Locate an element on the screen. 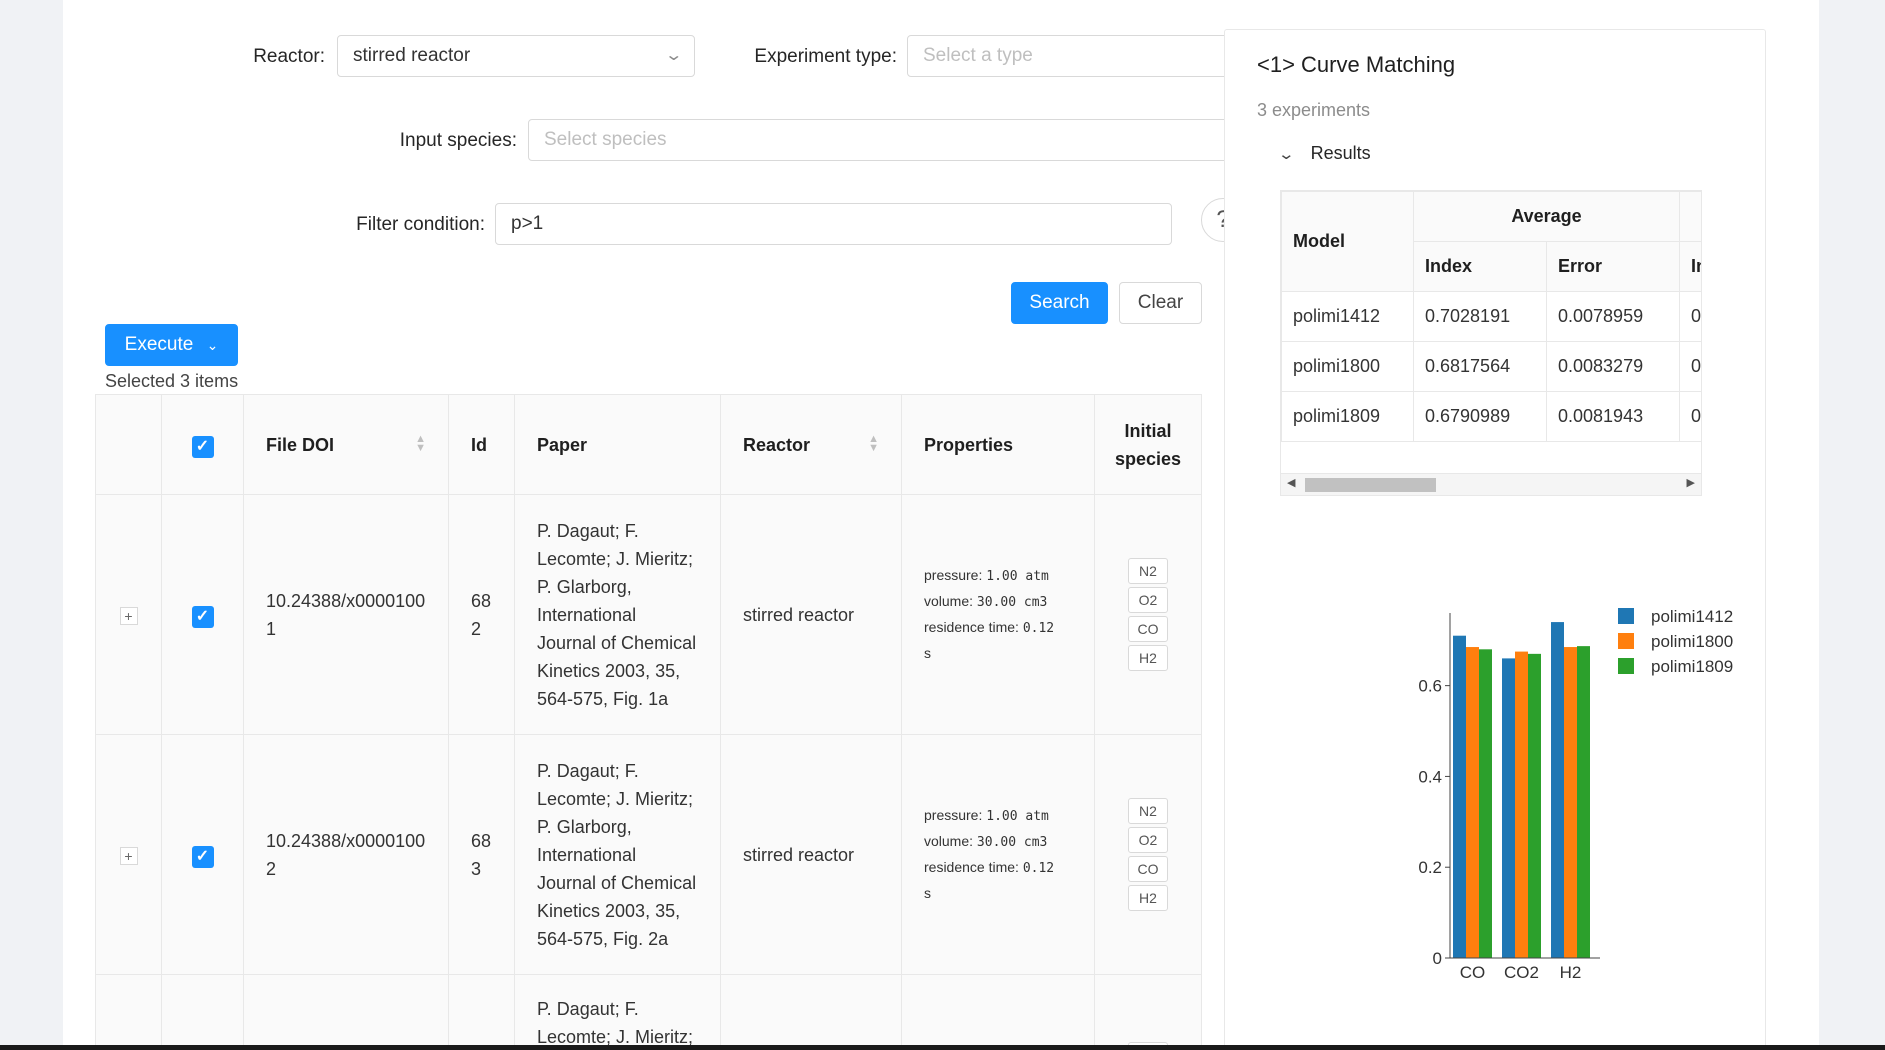  experiment-type-select: Select a type ⌄ is located at coordinates (1086, 56).